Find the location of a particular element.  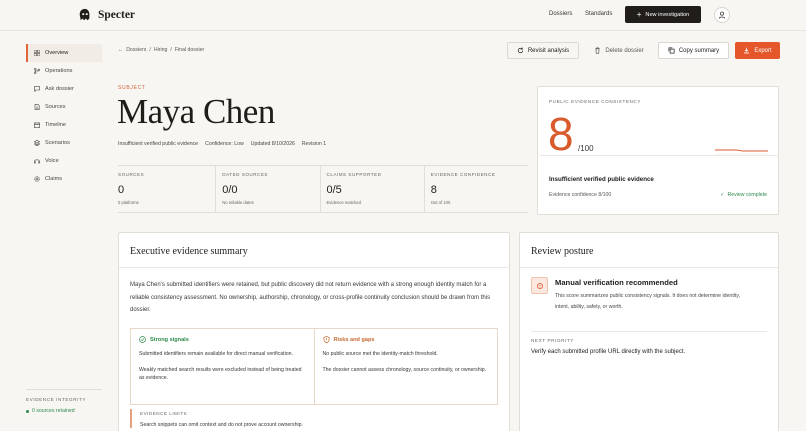

revisit-analysis-button: Revisit analysis is located at coordinates (543, 50).